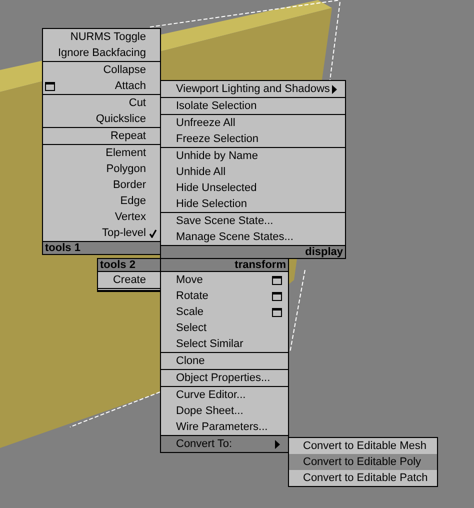 Image resolution: width=474 pixels, height=508 pixels. What do you see at coordinates (363, 462) in the screenshot?
I see `menu-item: Convert to Editable Poly` at bounding box center [363, 462].